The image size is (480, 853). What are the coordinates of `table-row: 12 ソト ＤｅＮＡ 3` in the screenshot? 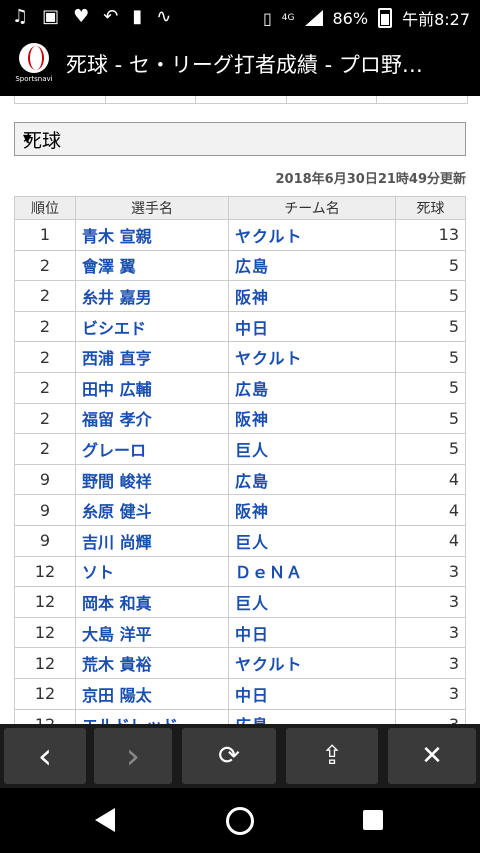 It's located at (240, 571).